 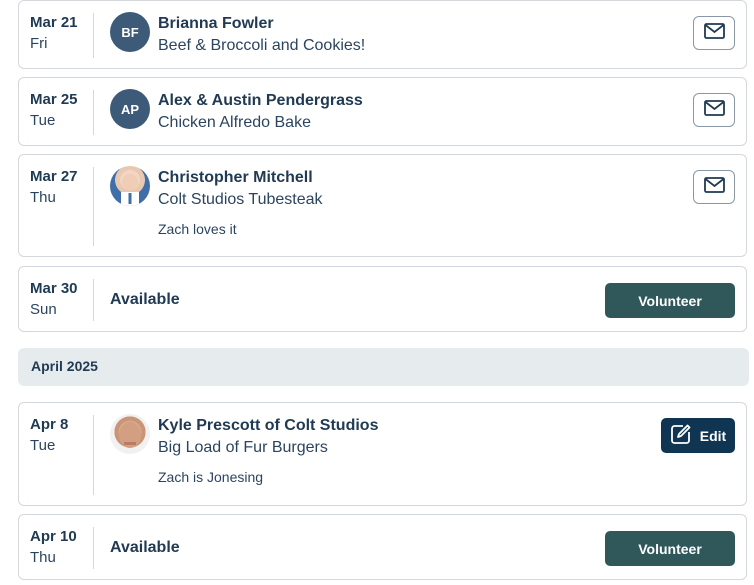 What do you see at coordinates (54, 22) in the screenshot?
I see `entry-day: Mar 21` at bounding box center [54, 22].